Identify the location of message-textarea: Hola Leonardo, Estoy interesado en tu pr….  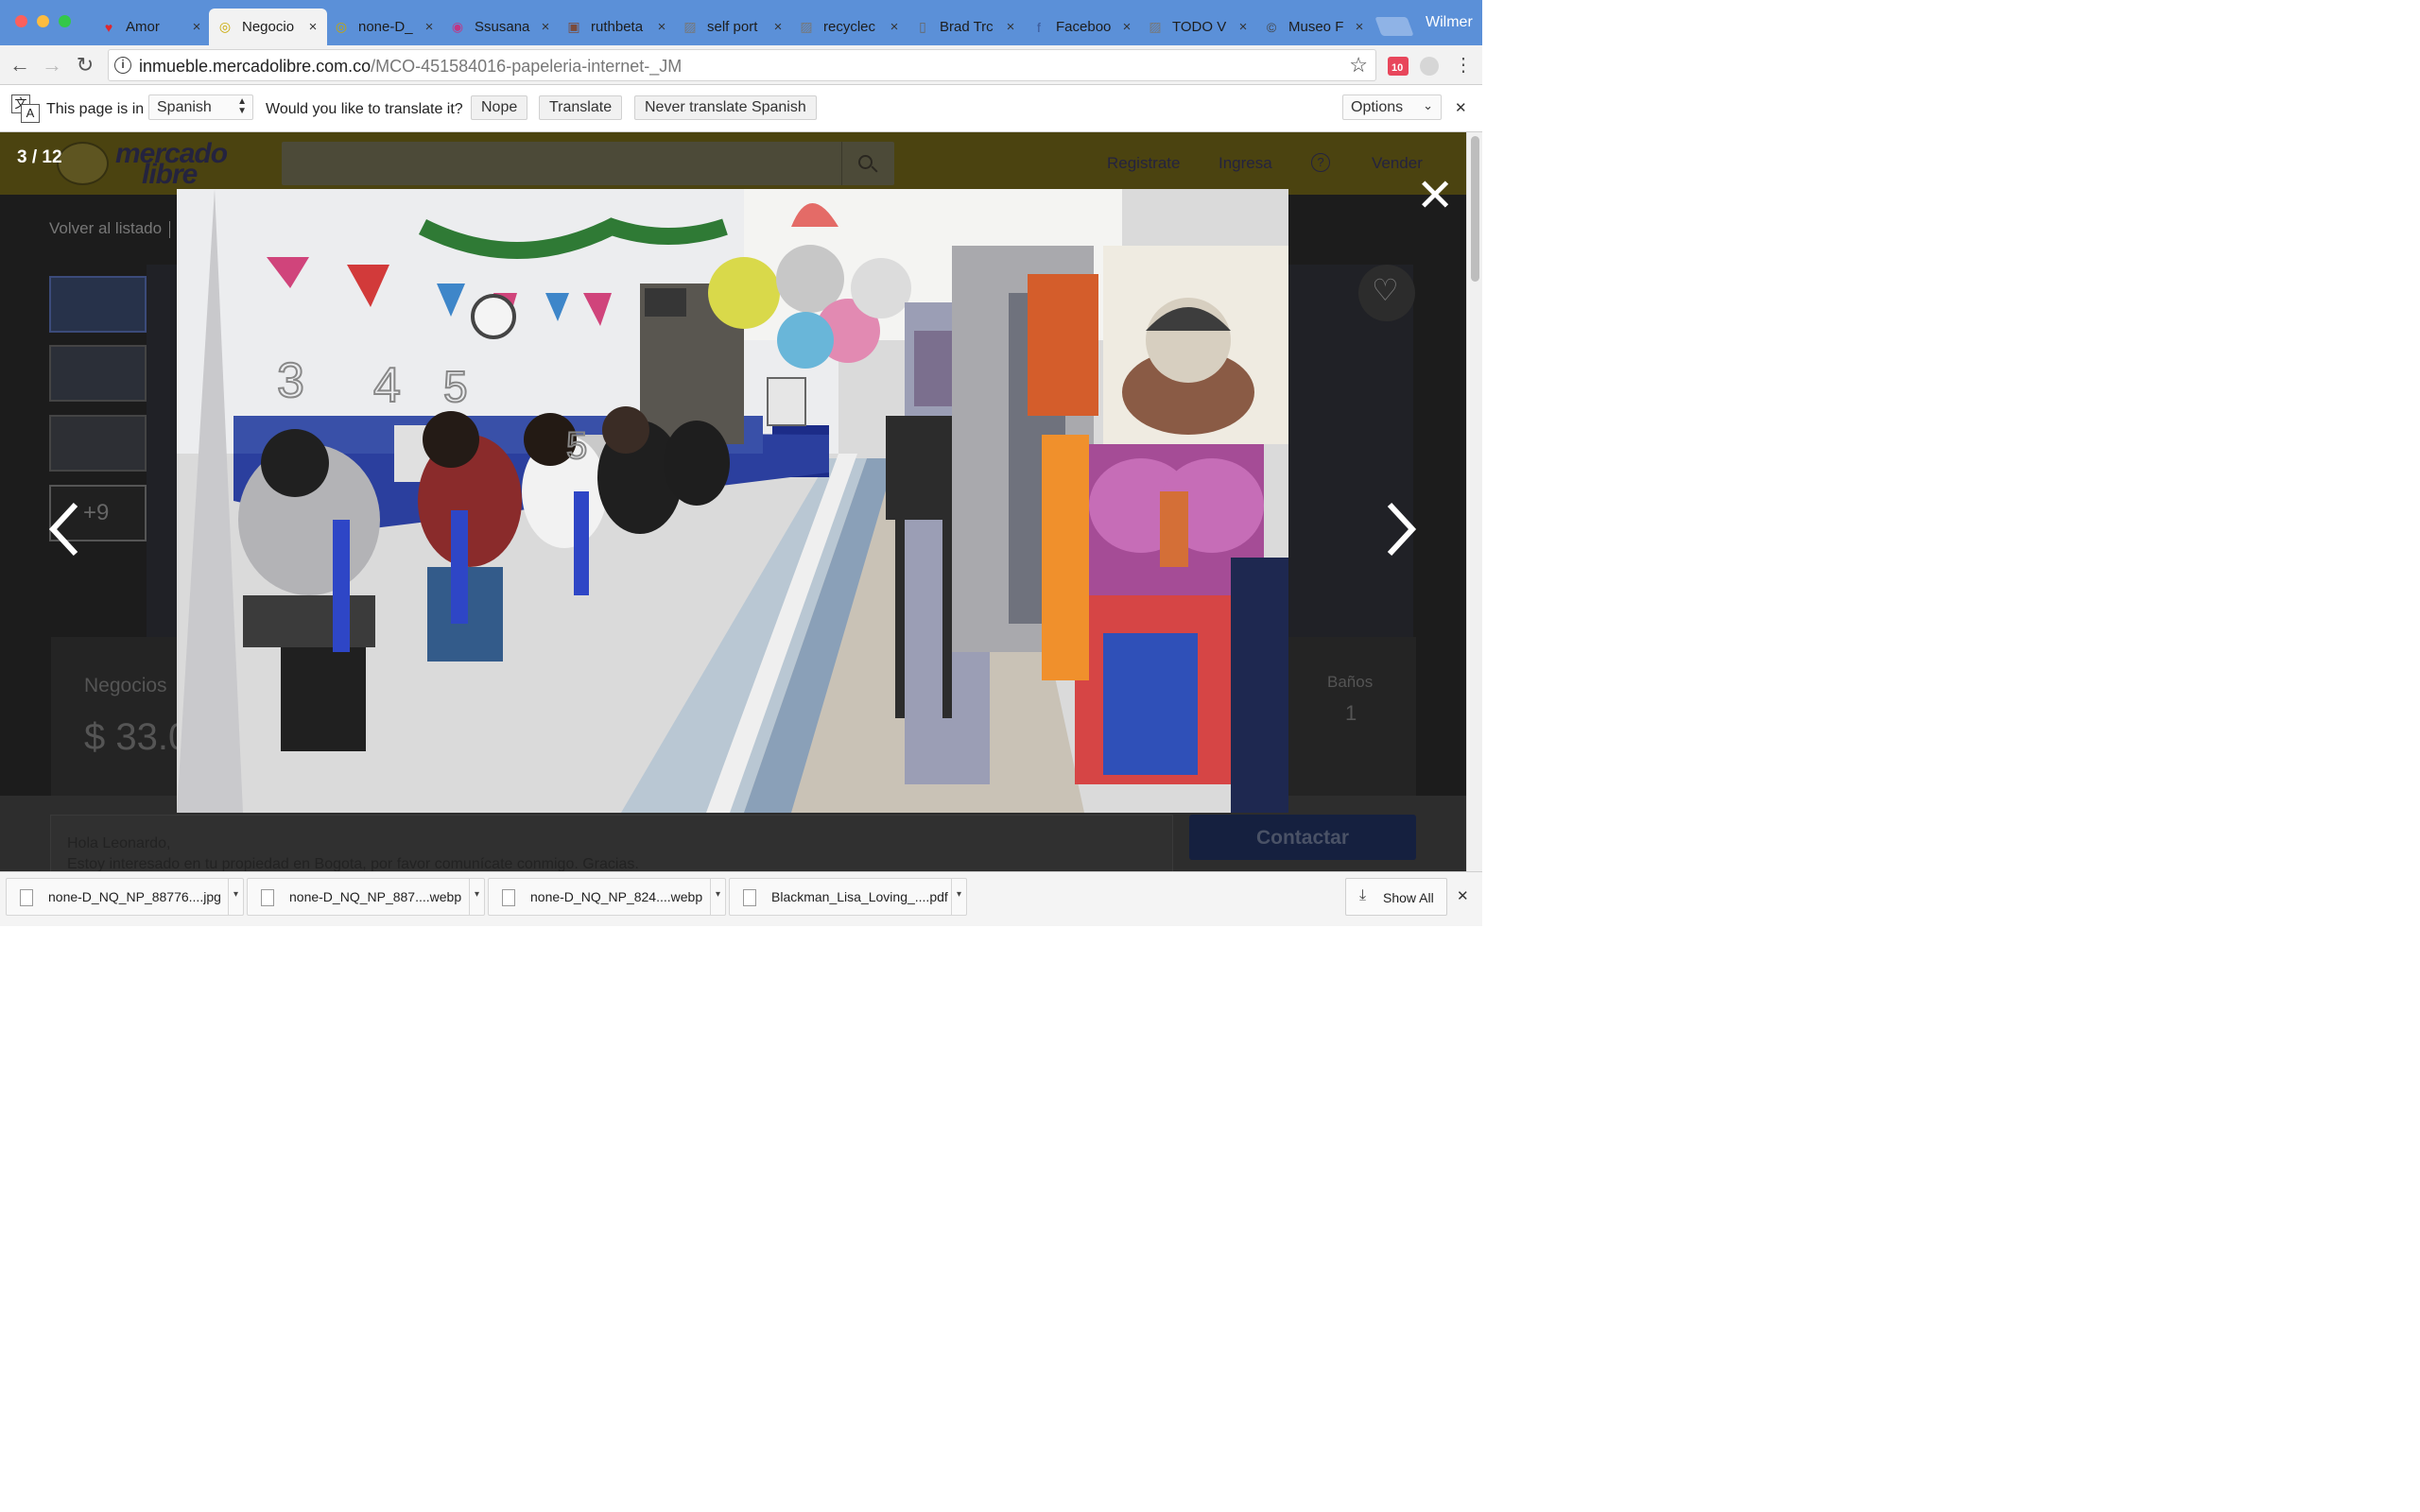
(611, 844).